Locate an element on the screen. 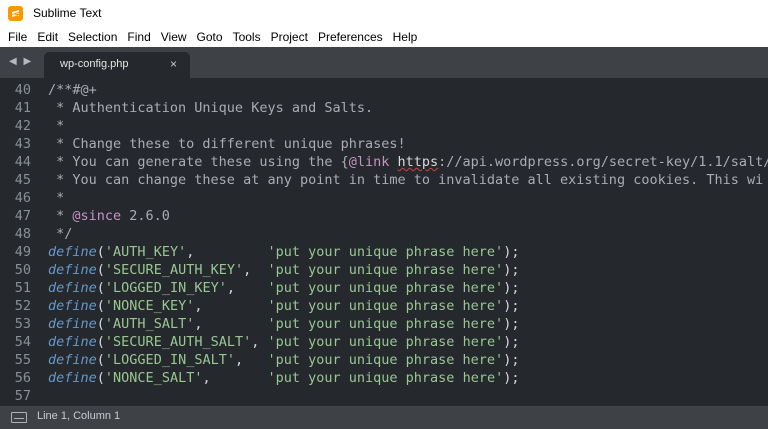  code-token: 'NONCE_KEY' is located at coordinates (149, 306).